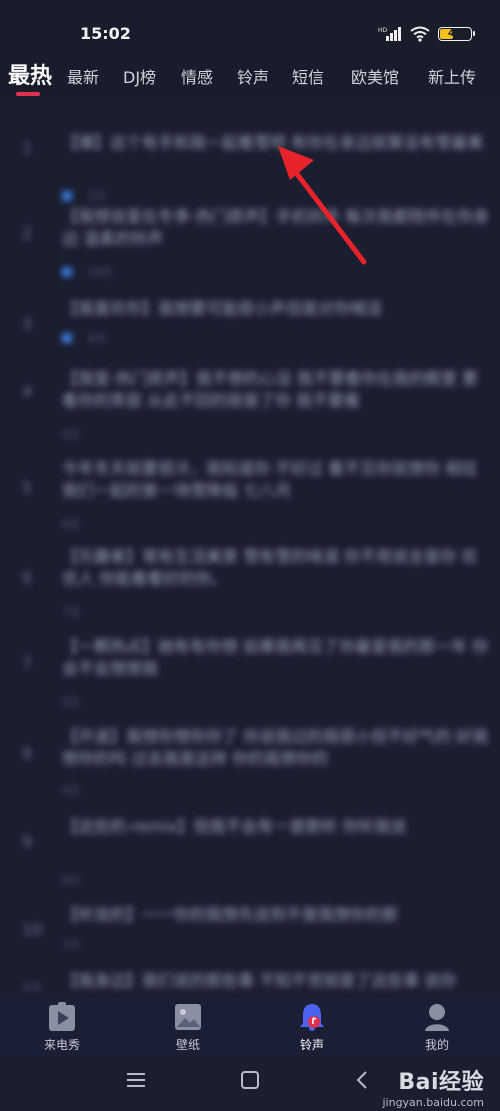 The height and width of the screenshot is (1111, 500). Describe the element at coordinates (27, 147) in the screenshot. I see `rank-number: 1` at that location.